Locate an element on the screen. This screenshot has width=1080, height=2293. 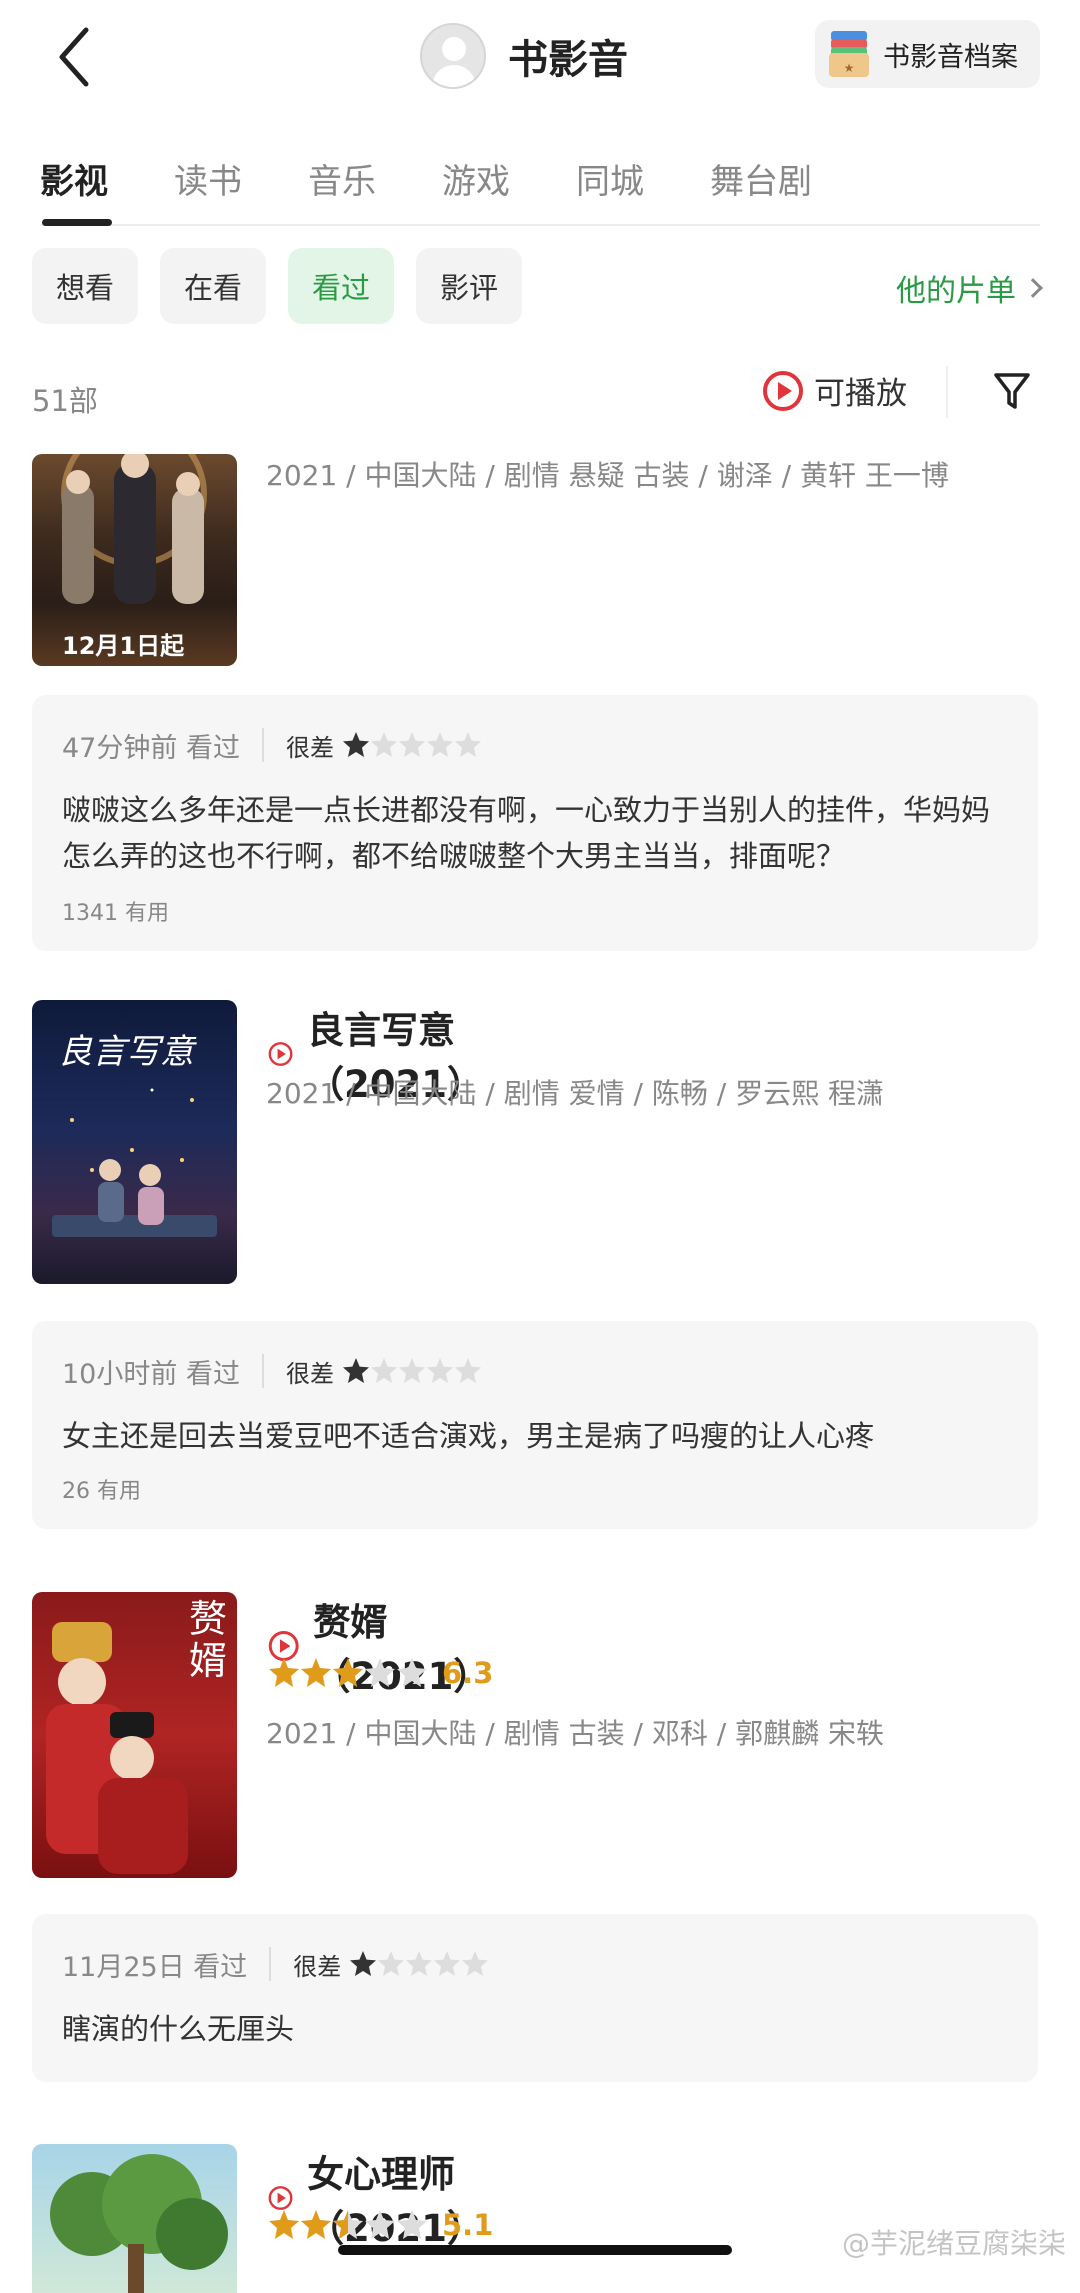
filter-icon is located at coordinates (1012, 391).